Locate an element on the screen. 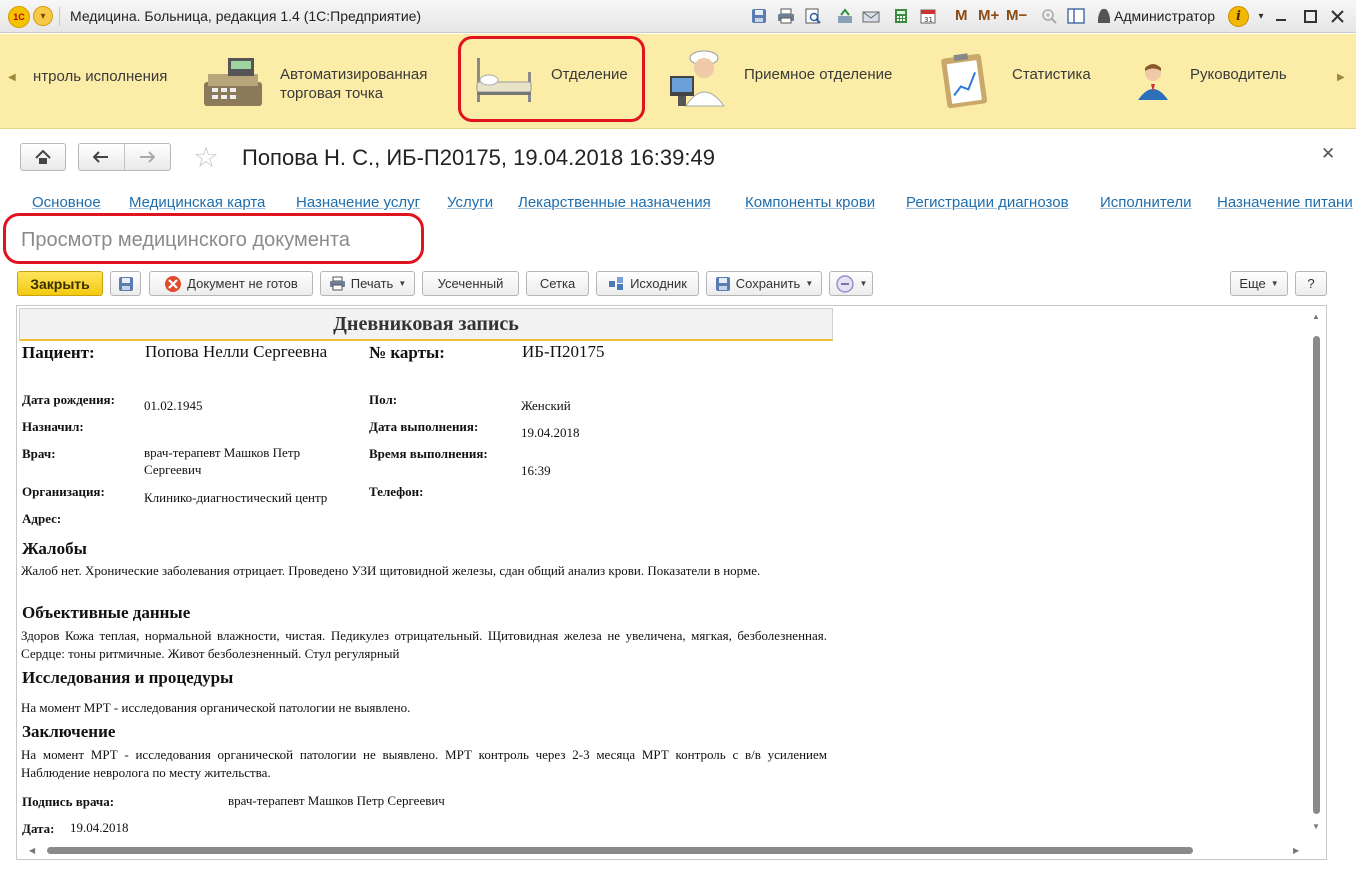  patient-label: Пациент: is located at coordinates (58, 352).